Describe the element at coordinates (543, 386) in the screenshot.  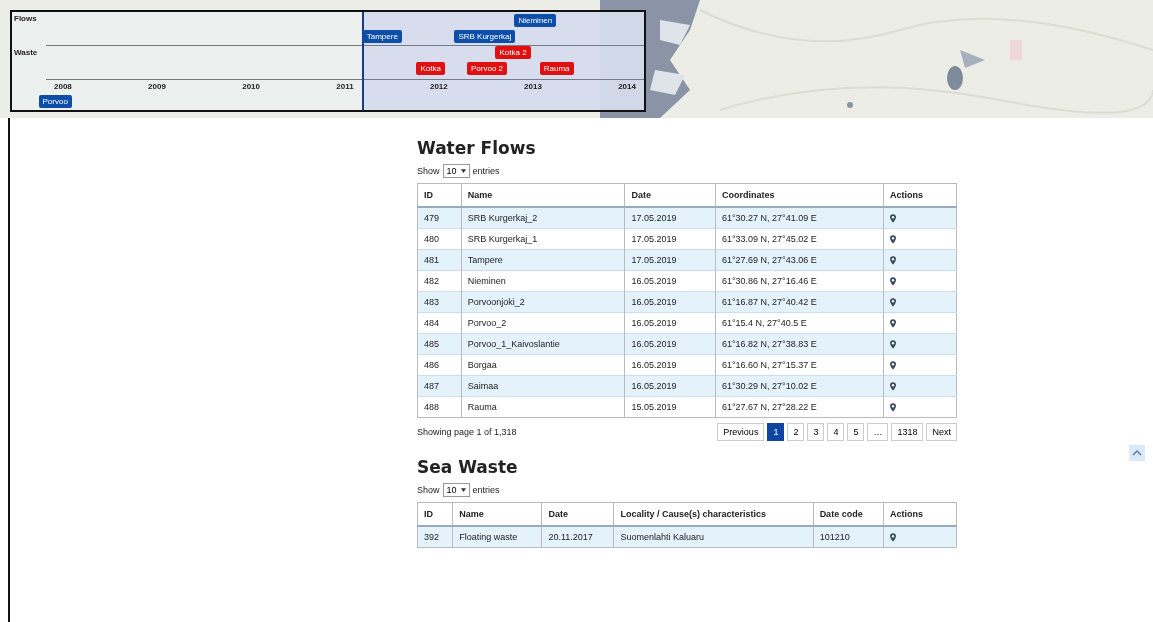
I see `table-cell: Saimaa` at that location.